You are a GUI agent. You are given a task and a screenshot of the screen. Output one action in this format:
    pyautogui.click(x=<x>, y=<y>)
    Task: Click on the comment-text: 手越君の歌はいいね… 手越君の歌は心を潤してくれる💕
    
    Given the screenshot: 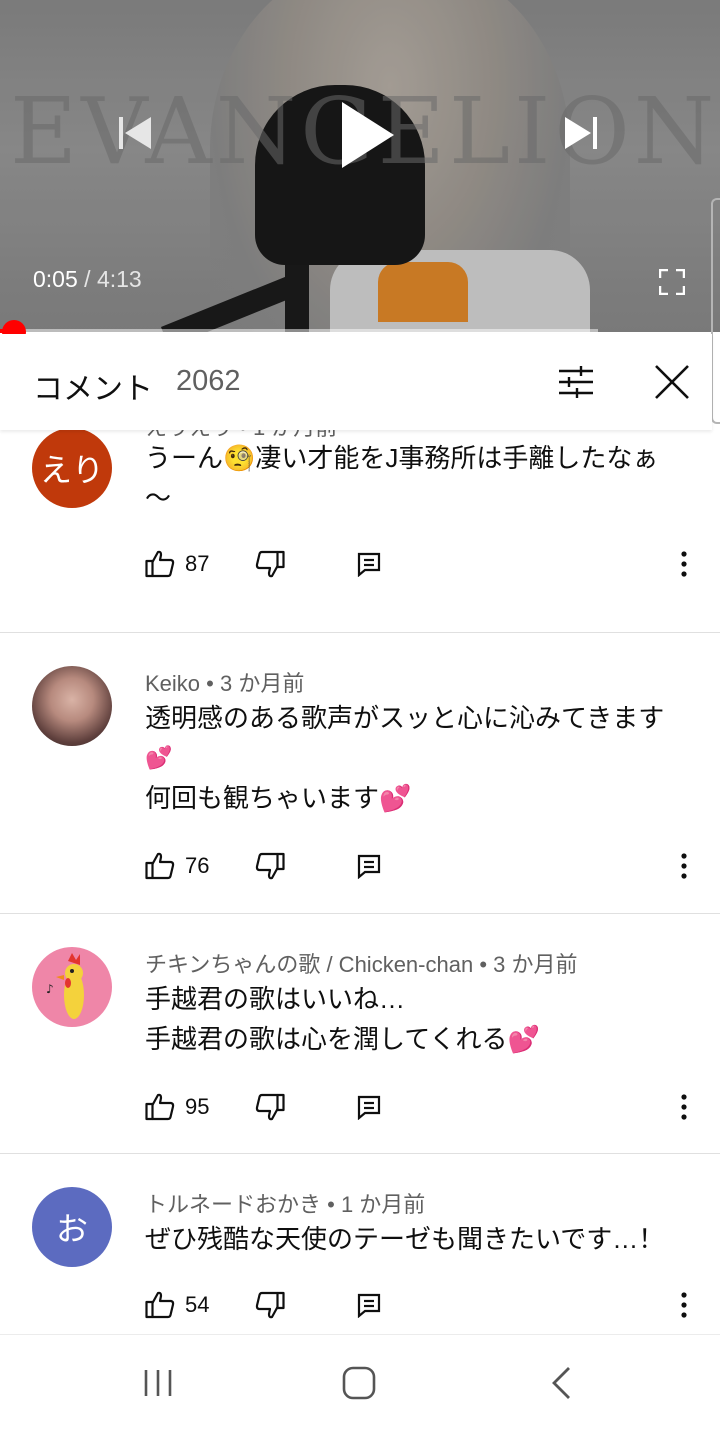 What is the action you would take?
    pyautogui.click(x=417, y=1019)
    